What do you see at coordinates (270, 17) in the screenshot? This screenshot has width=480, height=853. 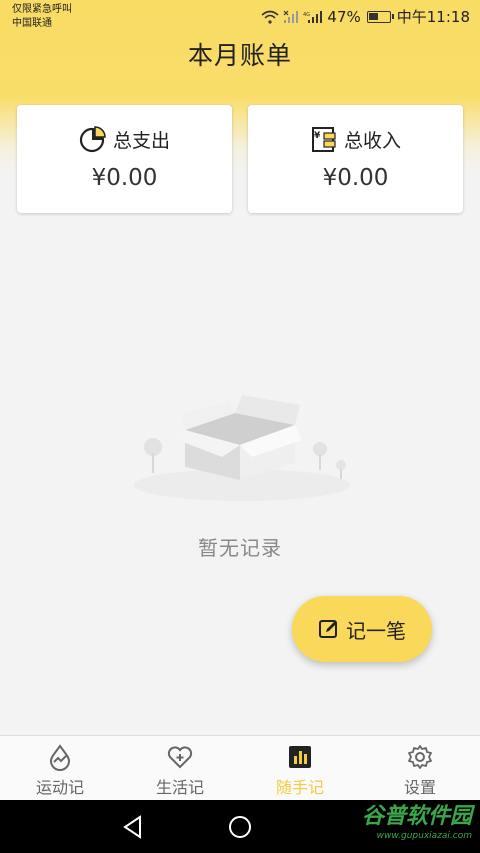 I see `wifi-icon` at bounding box center [270, 17].